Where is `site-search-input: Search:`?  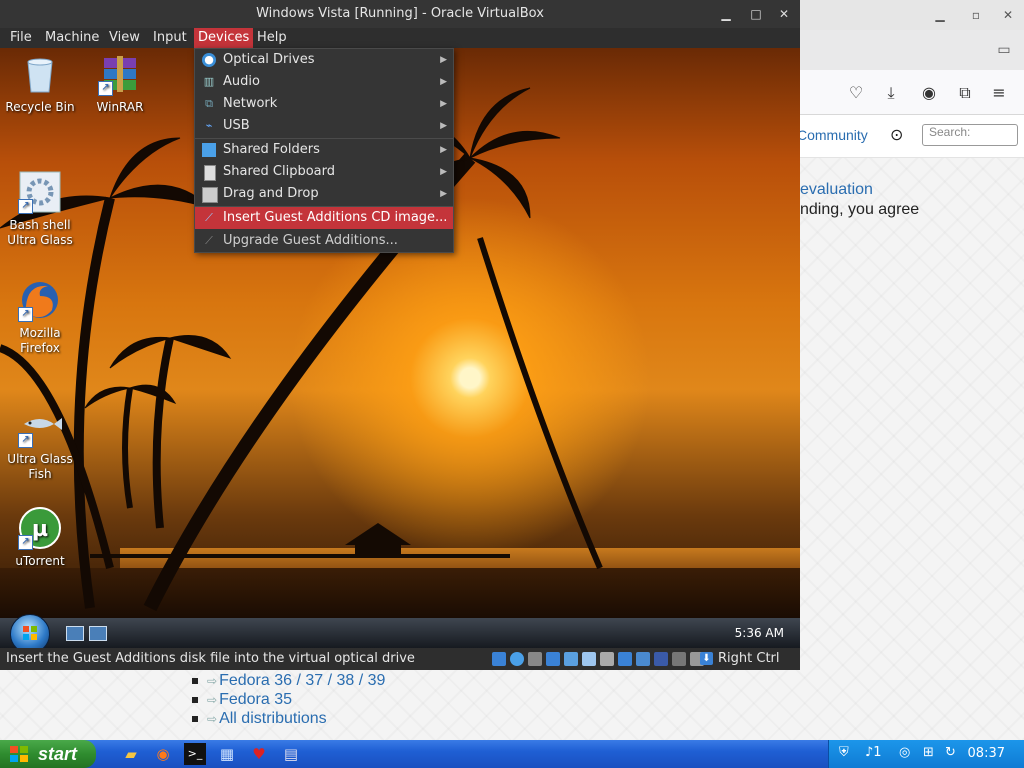
site-search-input: Search: is located at coordinates (970, 135).